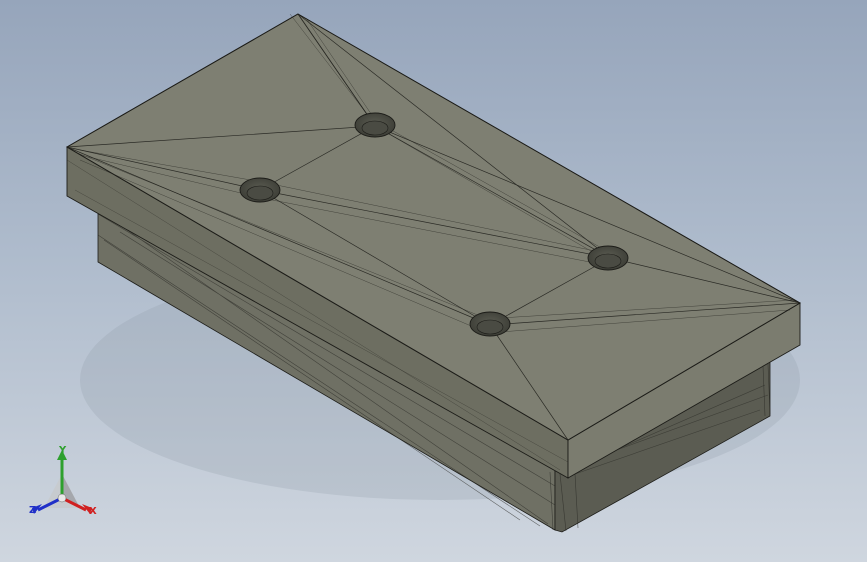 Image resolution: width=867 pixels, height=562 pixels. What do you see at coordinates (375, 125) in the screenshot?
I see `hole-top` at bounding box center [375, 125].